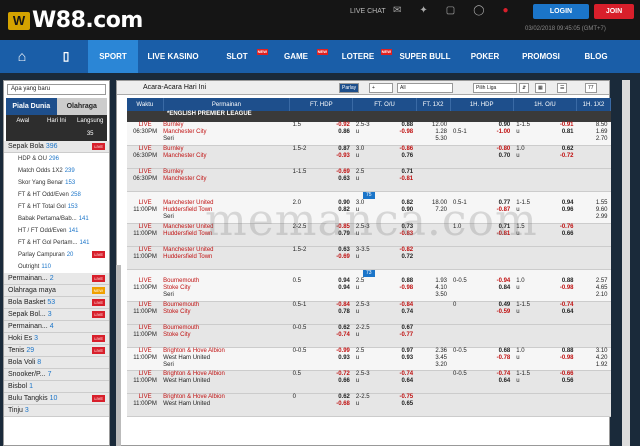 This screenshot has width=640, height=446. I want to click on tab-piala-dunia: Piala Dunia, so click(31, 106).